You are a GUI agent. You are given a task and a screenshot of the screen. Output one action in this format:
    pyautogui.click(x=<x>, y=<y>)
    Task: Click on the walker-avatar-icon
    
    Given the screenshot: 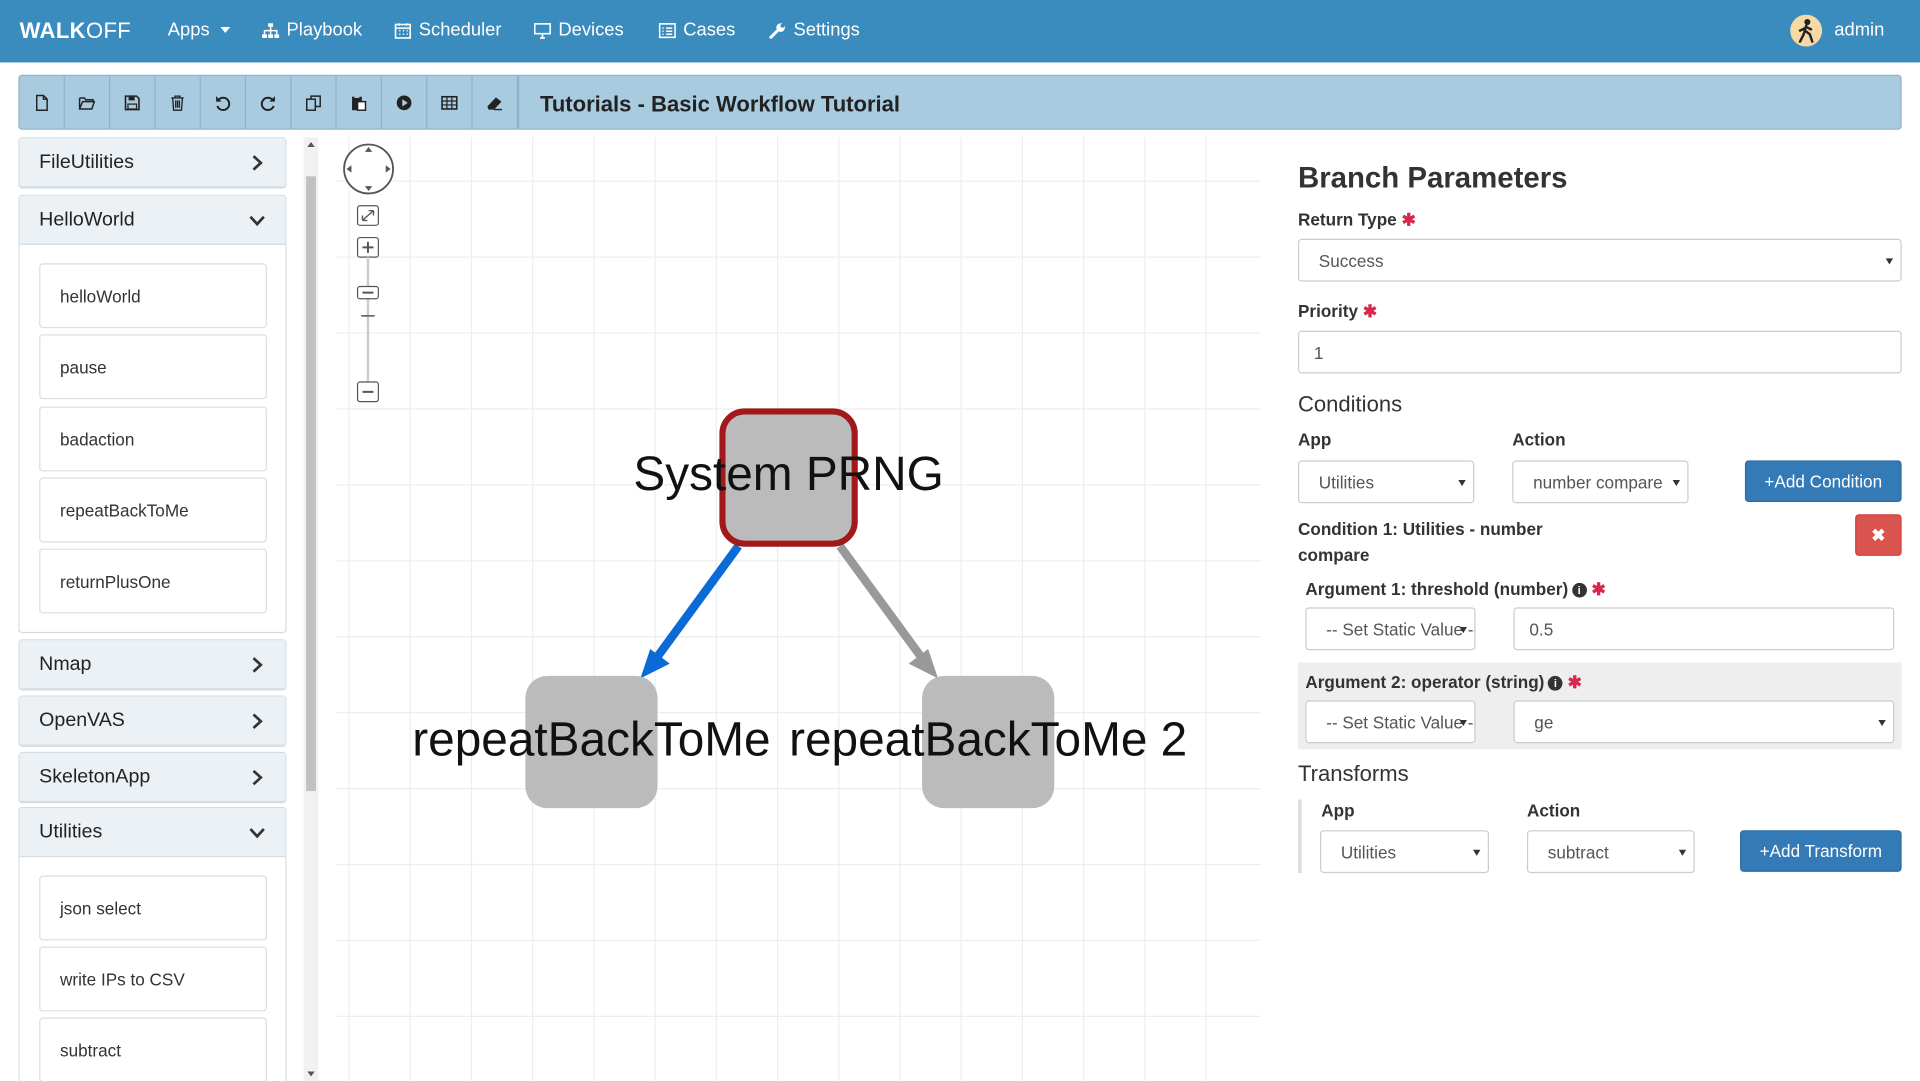 What is the action you would take?
    pyautogui.click(x=1806, y=30)
    